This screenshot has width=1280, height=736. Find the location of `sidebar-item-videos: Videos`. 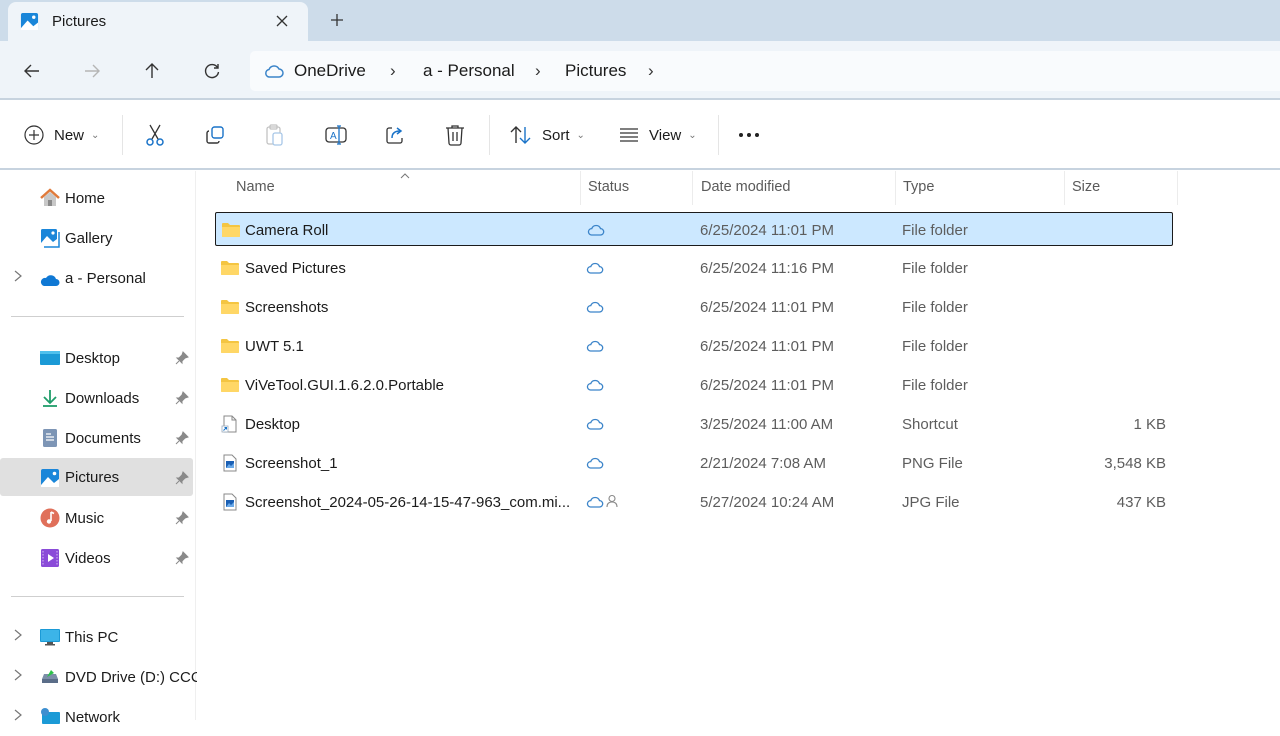

sidebar-item-videos: Videos is located at coordinates (96, 558).